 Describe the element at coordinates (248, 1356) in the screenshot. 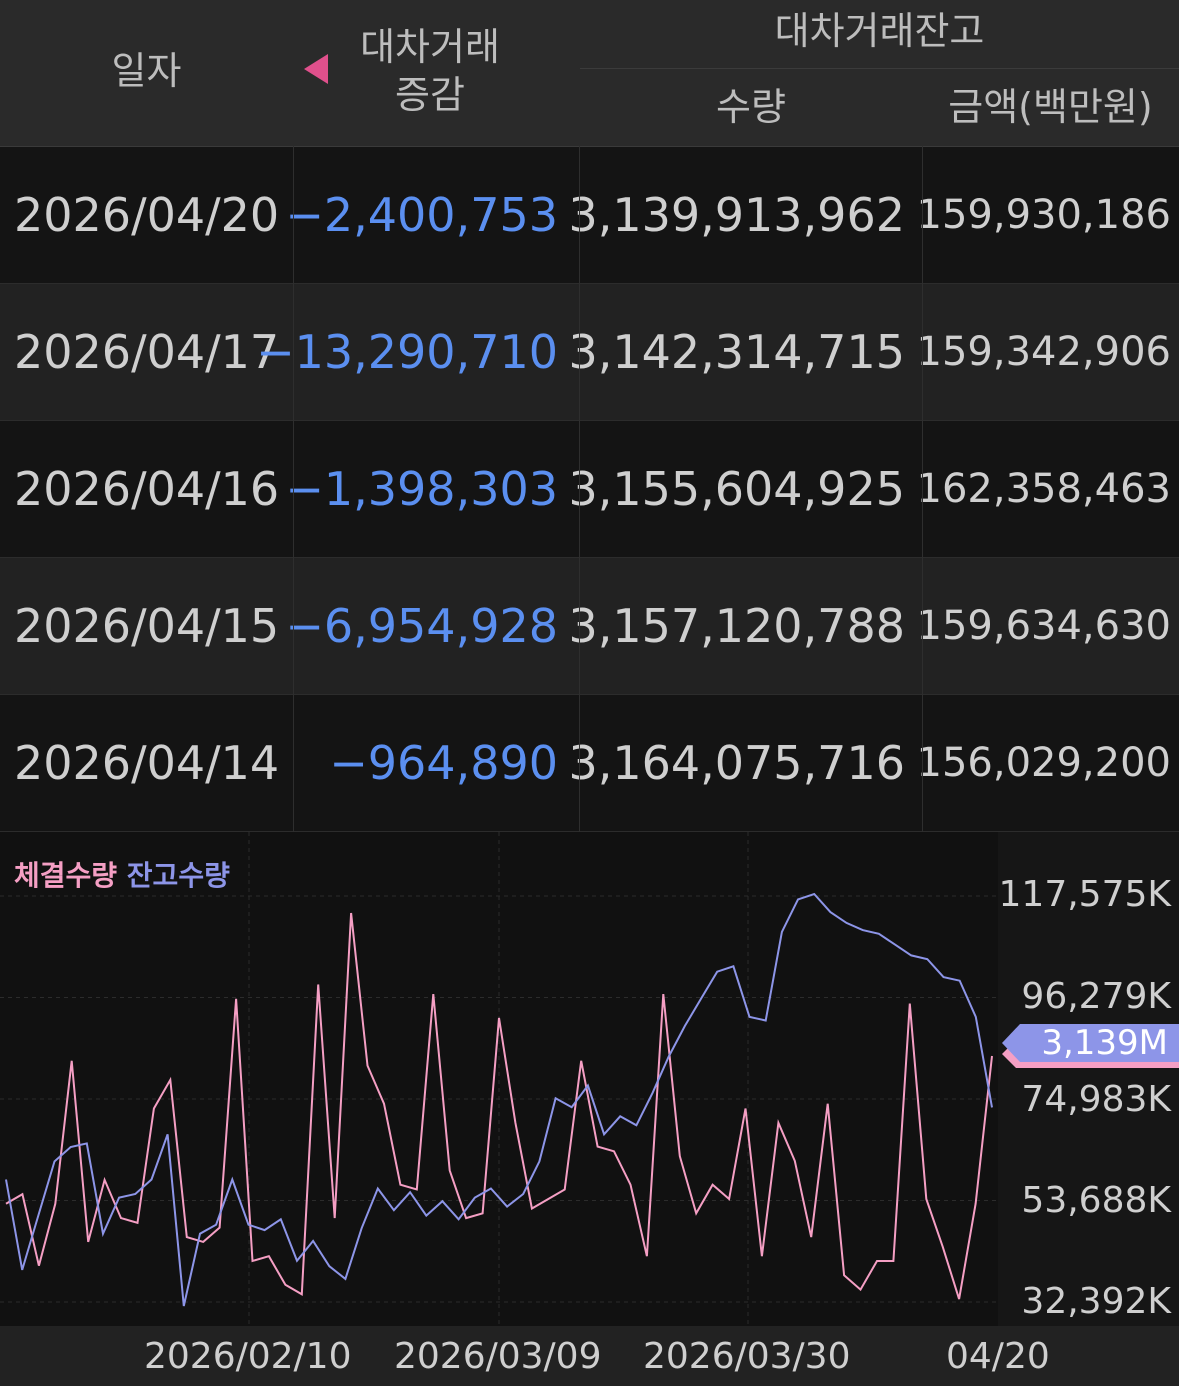

I see `x-tick-label: 2026/02/10` at that location.